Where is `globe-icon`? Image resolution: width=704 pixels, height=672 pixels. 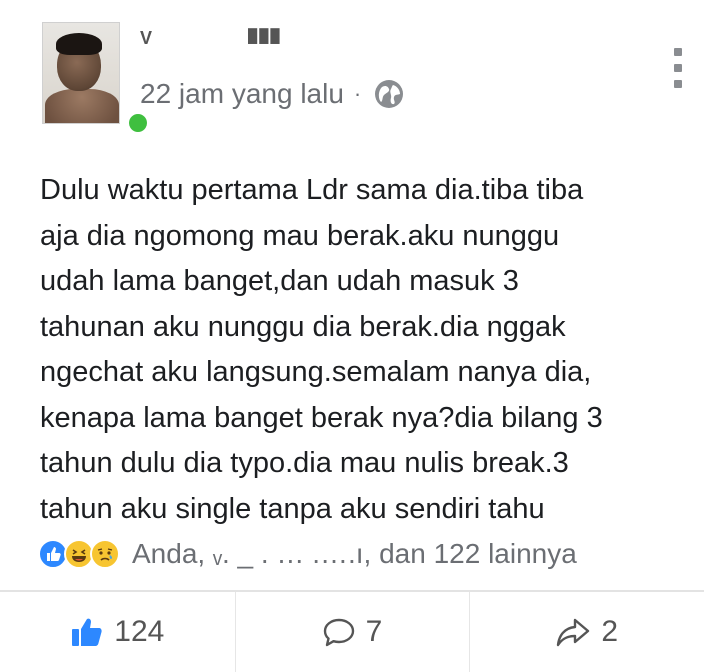 globe-icon is located at coordinates (389, 94).